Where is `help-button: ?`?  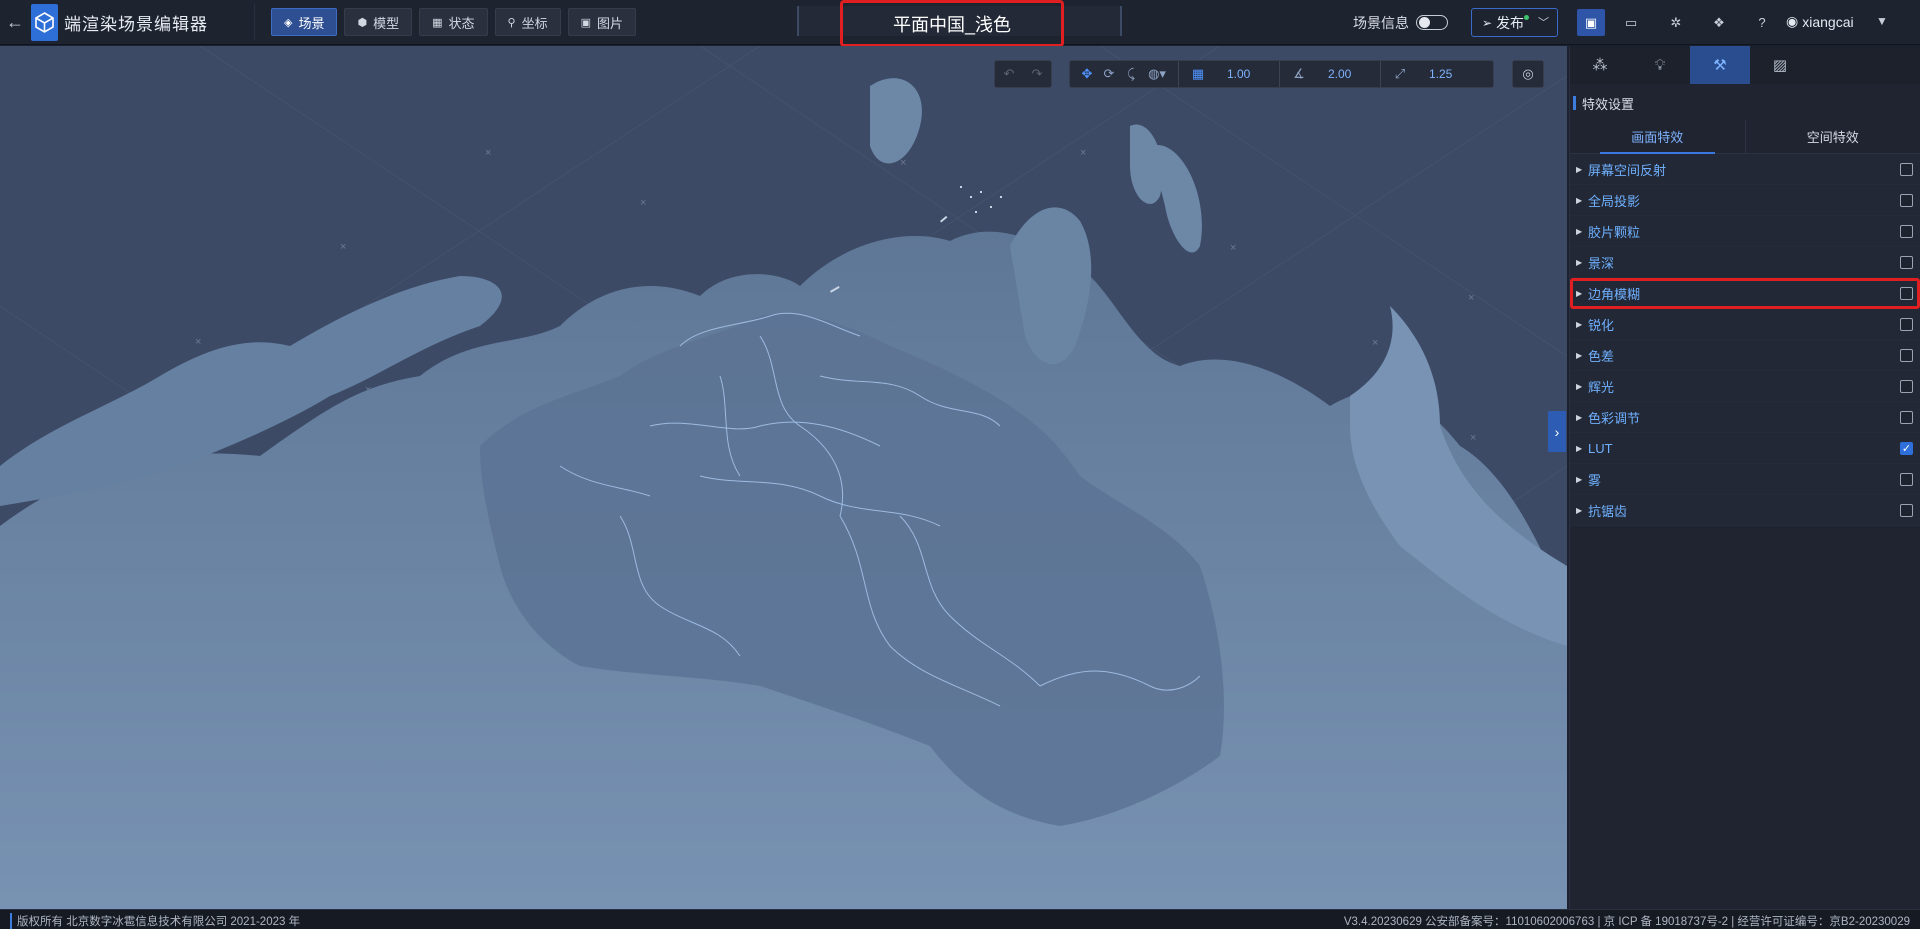
help-button: ? is located at coordinates (1762, 22).